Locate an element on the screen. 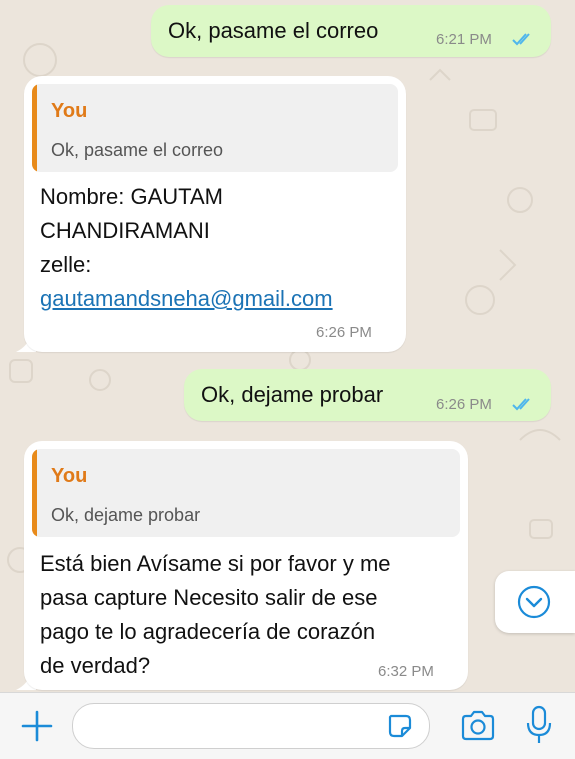  message-line: Nombre: GAUTAM is located at coordinates (131, 196).